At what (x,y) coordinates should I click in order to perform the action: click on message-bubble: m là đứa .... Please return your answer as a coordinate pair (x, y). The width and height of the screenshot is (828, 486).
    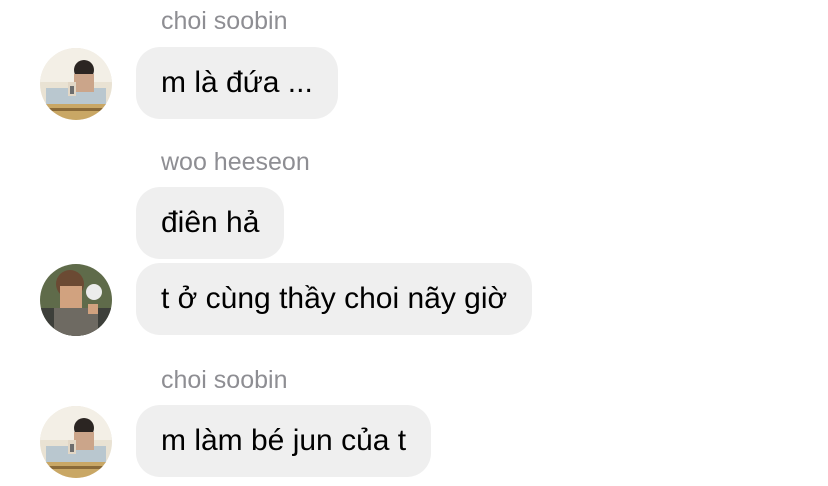
    Looking at the image, I should click on (237, 83).